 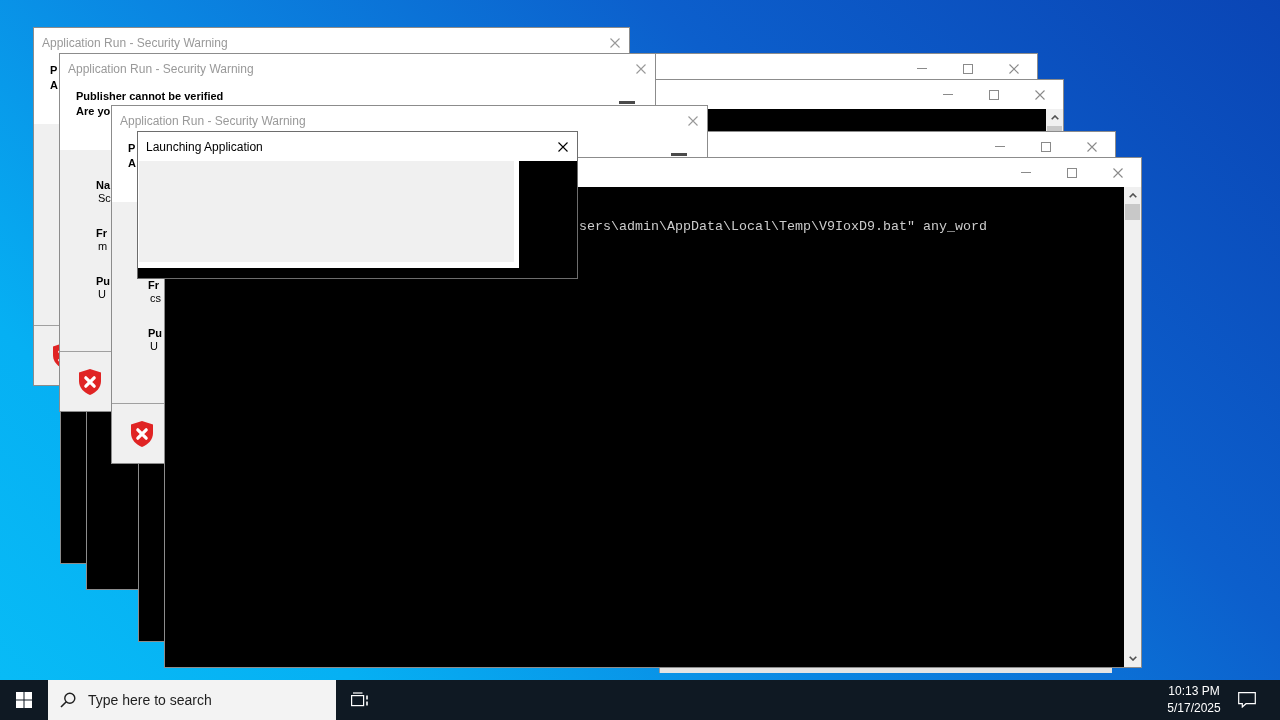 I want to click on task-view-icon, so click(x=360, y=700).